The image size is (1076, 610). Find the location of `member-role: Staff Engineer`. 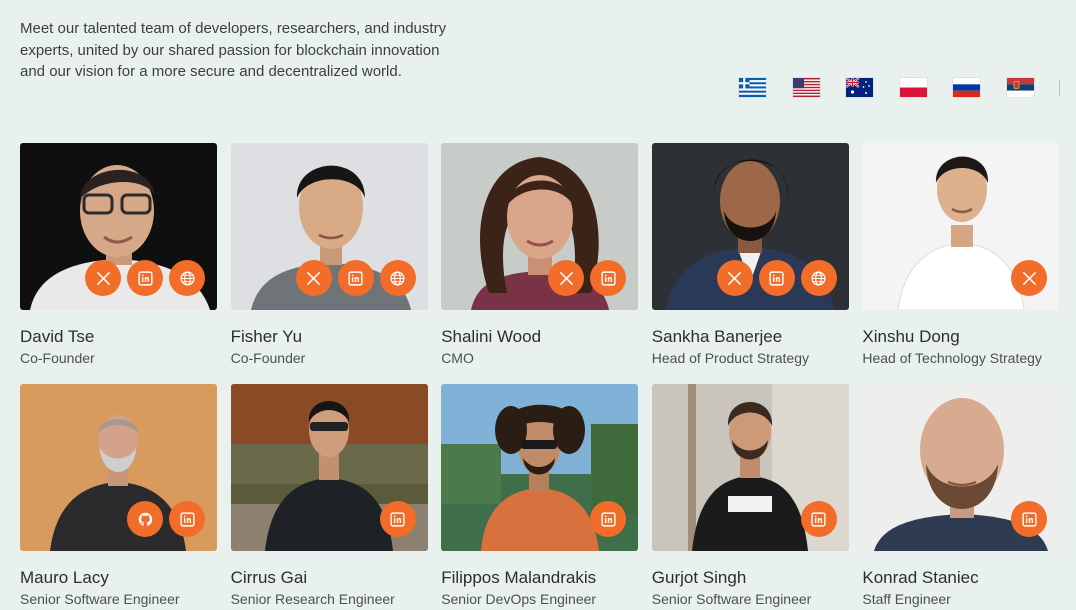

member-role: Staff Engineer is located at coordinates (906, 599).